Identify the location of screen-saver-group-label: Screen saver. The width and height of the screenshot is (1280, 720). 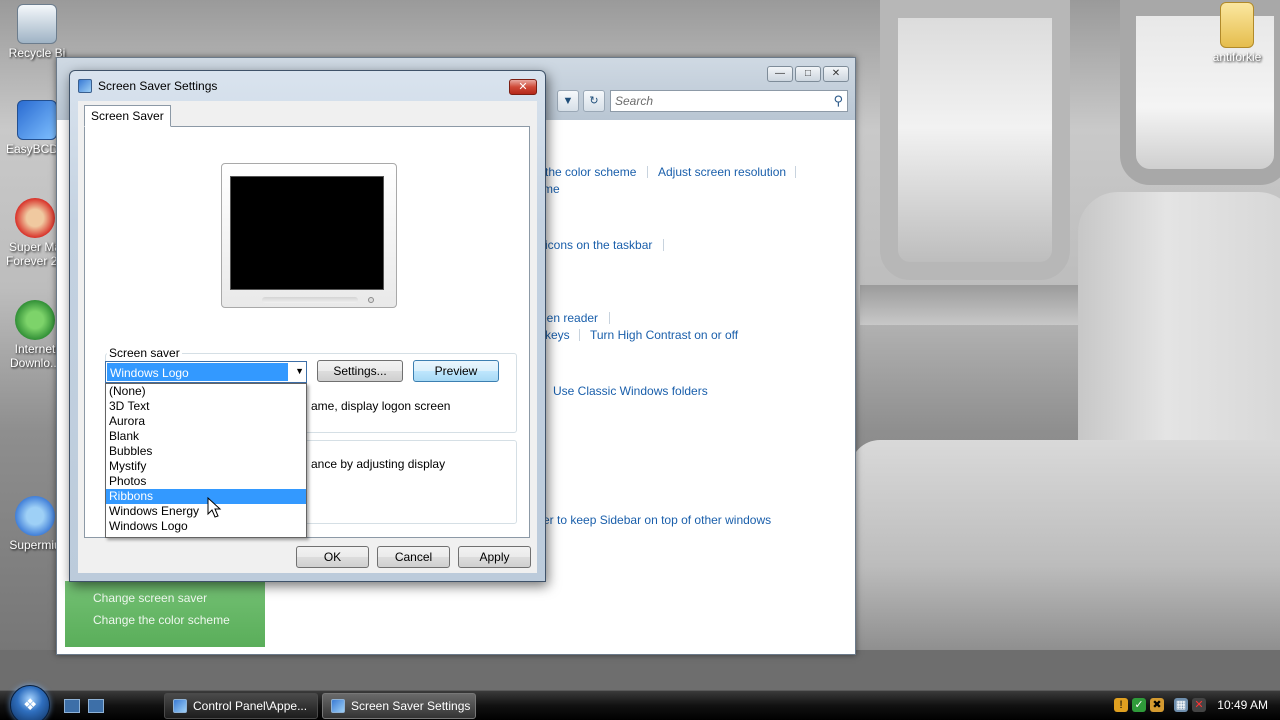
(144, 353).